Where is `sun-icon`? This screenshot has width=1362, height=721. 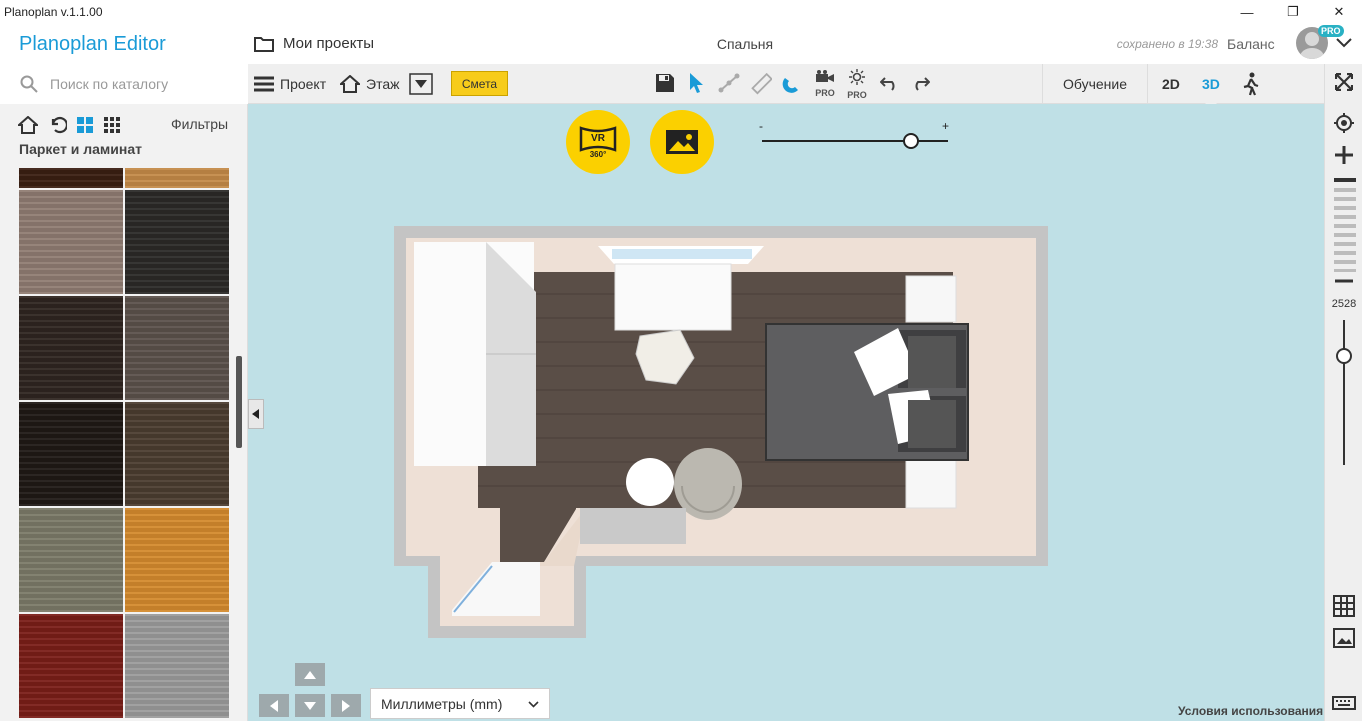
sun-icon is located at coordinates (857, 77).